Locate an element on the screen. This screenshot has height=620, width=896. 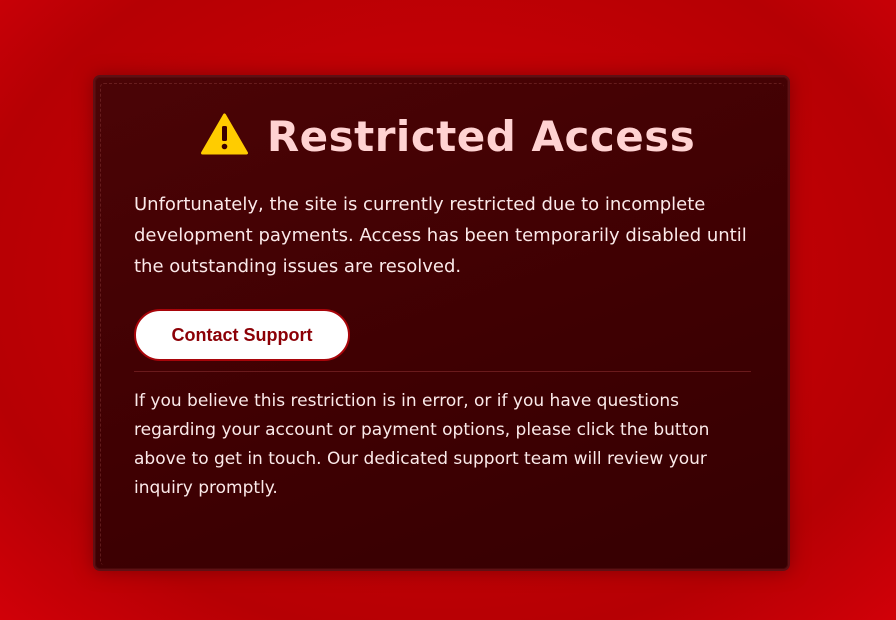
contact-support-button: Contact Support is located at coordinates (242, 335).